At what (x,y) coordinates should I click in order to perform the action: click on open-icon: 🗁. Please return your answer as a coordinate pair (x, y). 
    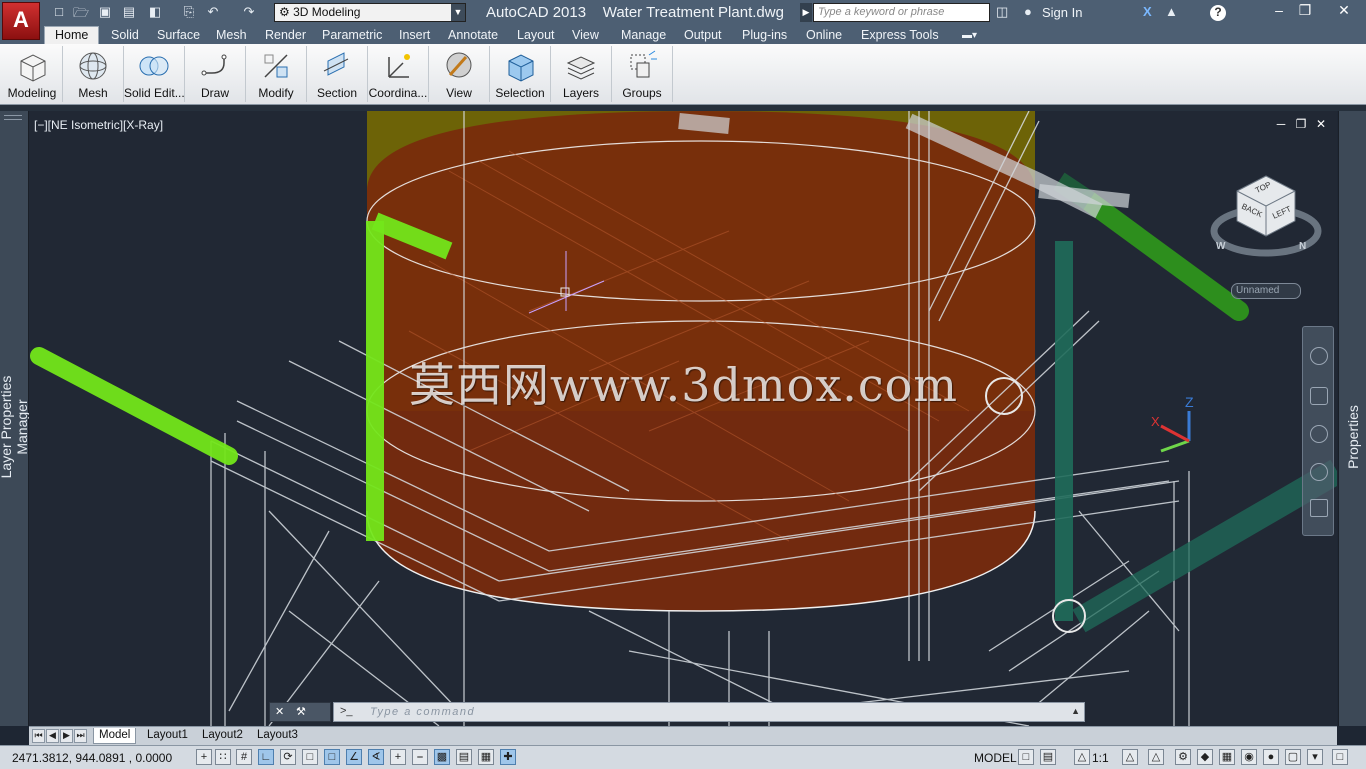
    Looking at the image, I should click on (81, 15).